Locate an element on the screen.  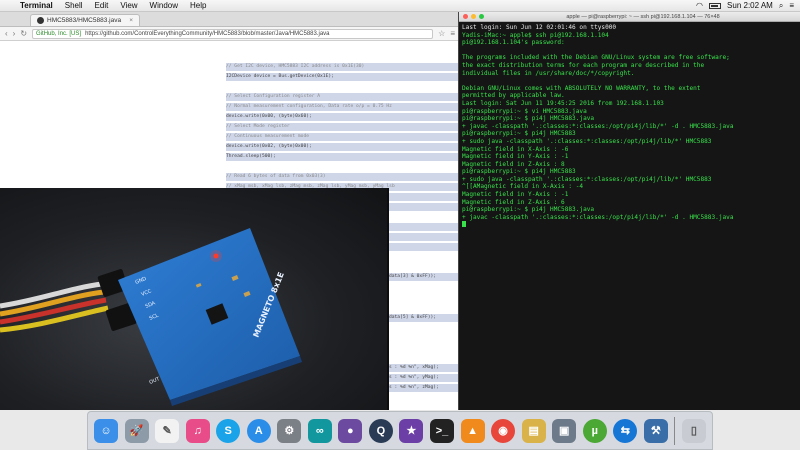
code-line-fragment: s : %d %n", zMag); is located at coordinates (423, 388).